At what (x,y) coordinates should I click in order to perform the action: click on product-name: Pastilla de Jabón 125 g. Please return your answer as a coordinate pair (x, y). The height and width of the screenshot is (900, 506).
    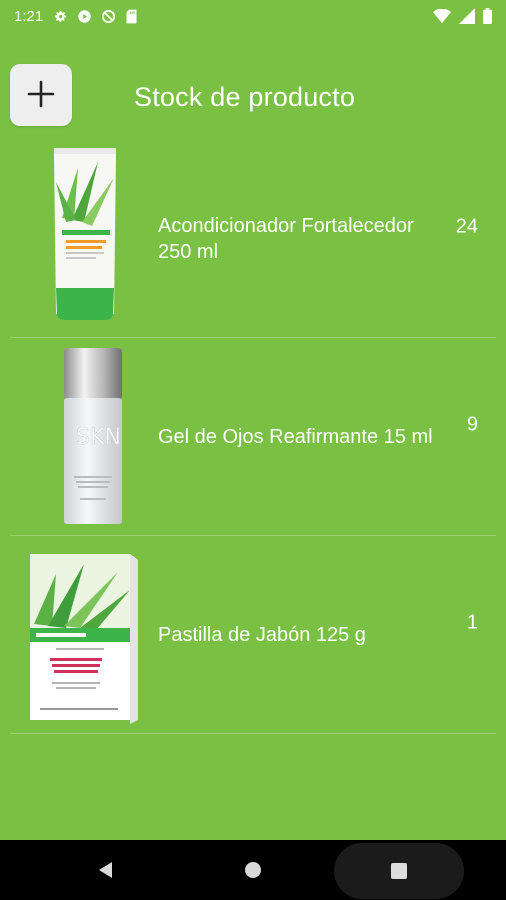
    Looking at the image, I should click on (262, 634).